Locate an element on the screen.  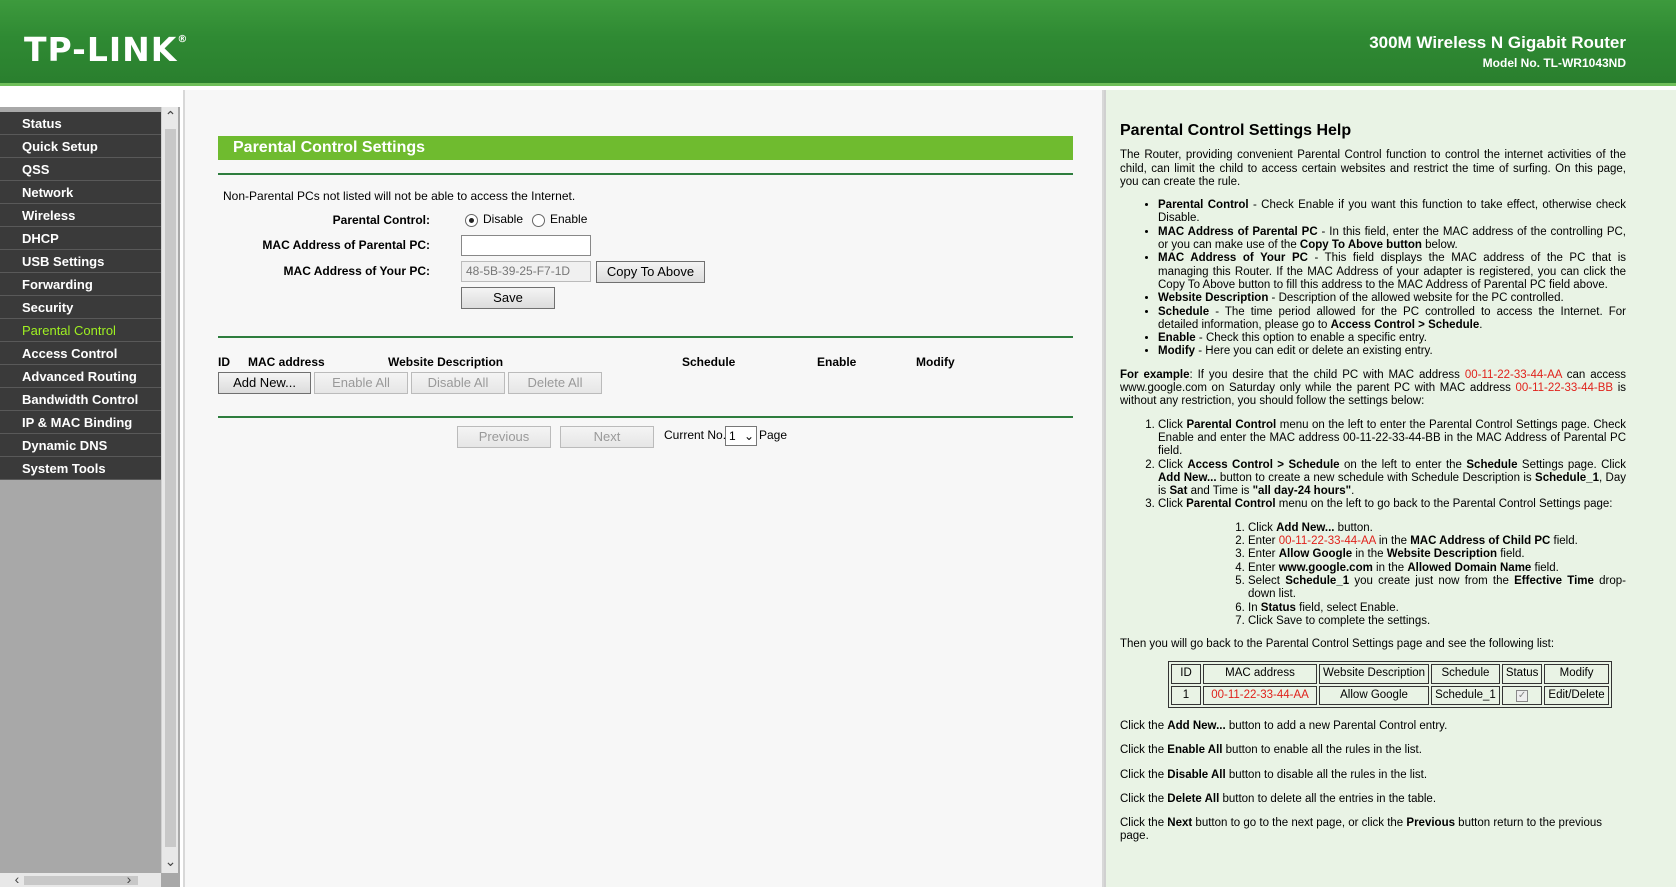
scroll-up-icon: ⌃ is located at coordinates (170, 116).